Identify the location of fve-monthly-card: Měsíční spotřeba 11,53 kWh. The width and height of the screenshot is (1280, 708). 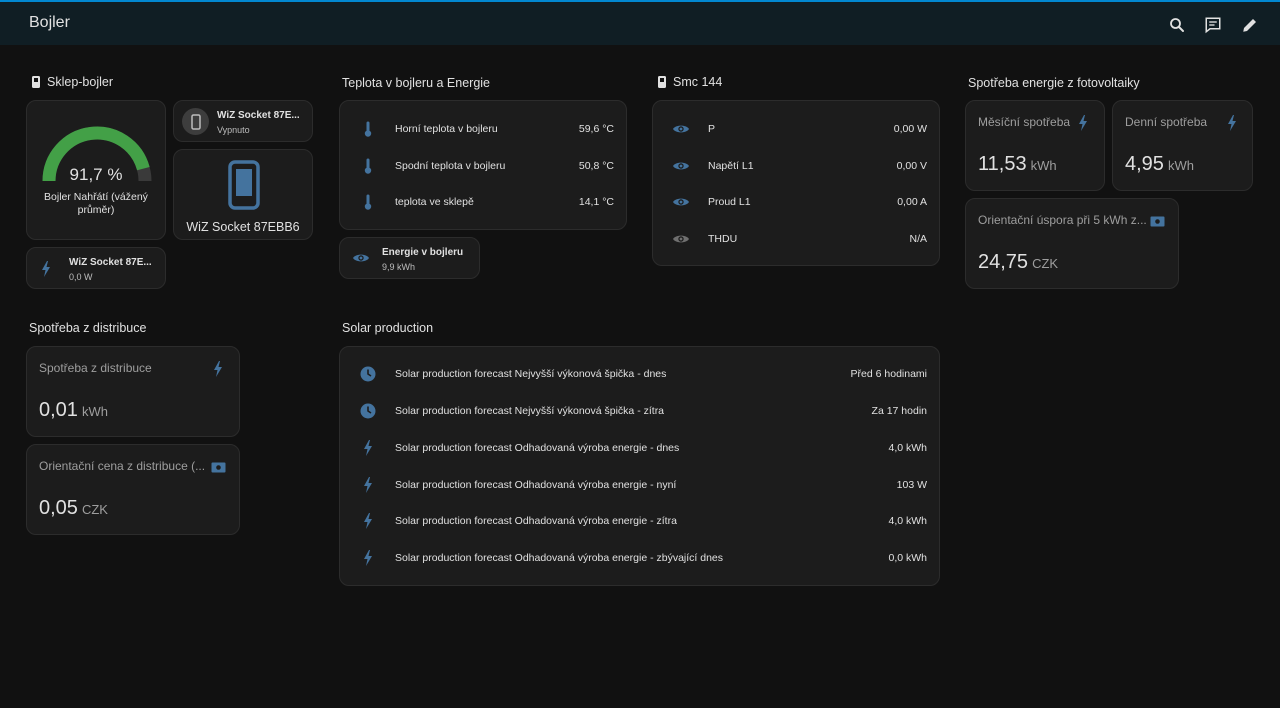
(1035, 145).